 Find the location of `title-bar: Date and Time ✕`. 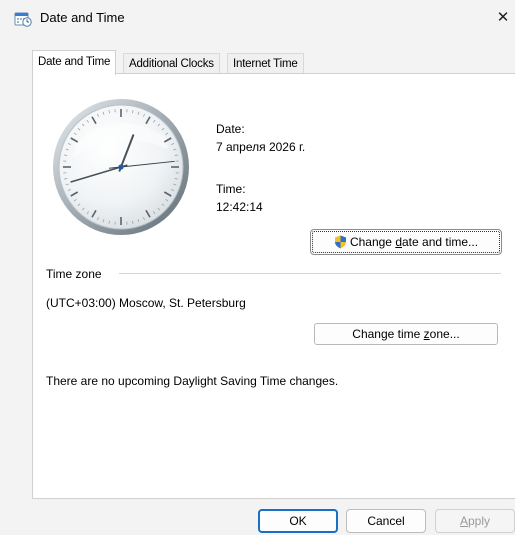

title-bar: Date and Time ✕ is located at coordinates (257, 18).